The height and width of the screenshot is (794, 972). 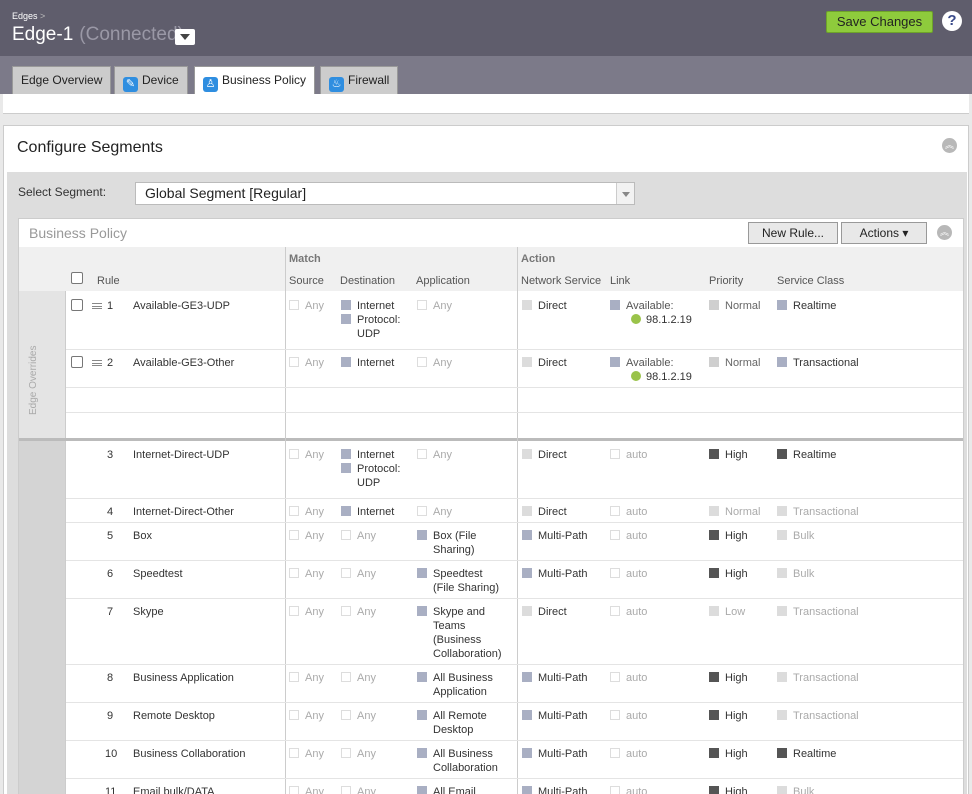 What do you see at coordinates (452, 716) in the screenshot?
I see `application-cell: All Remote` at bounding box center [452, 716].